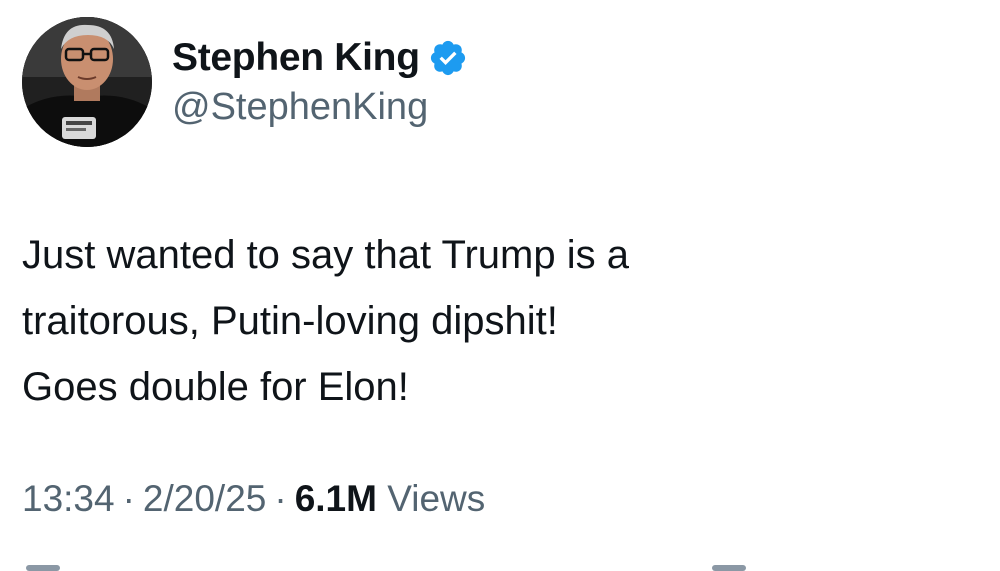 Image resolution: width=1000 pixels, height=571 pixels. I want to click on tweet-text-line: traitorous, Putin-loving dipshit!, so click(290, 321).